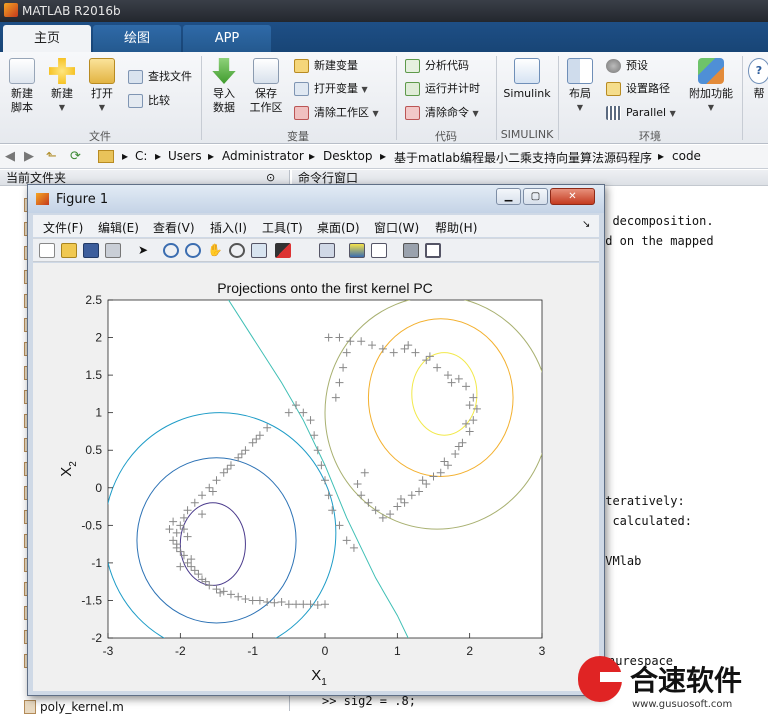  What do you see at coordinates (98, 488) in the screenshot?
I see `y-tick-label: 0` at bounding box center [98, 488].